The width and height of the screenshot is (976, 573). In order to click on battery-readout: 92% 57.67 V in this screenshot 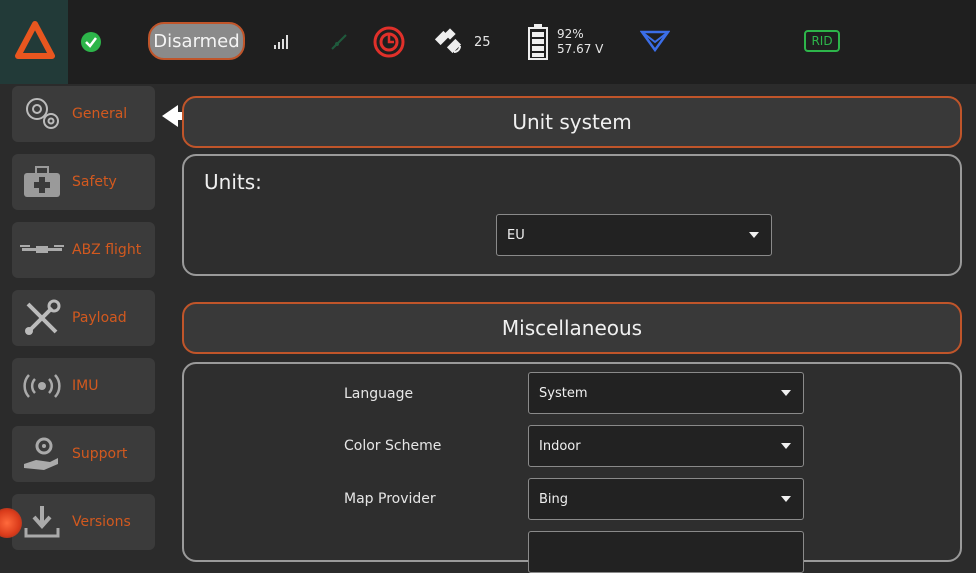, I will do `click(580, 42)`.